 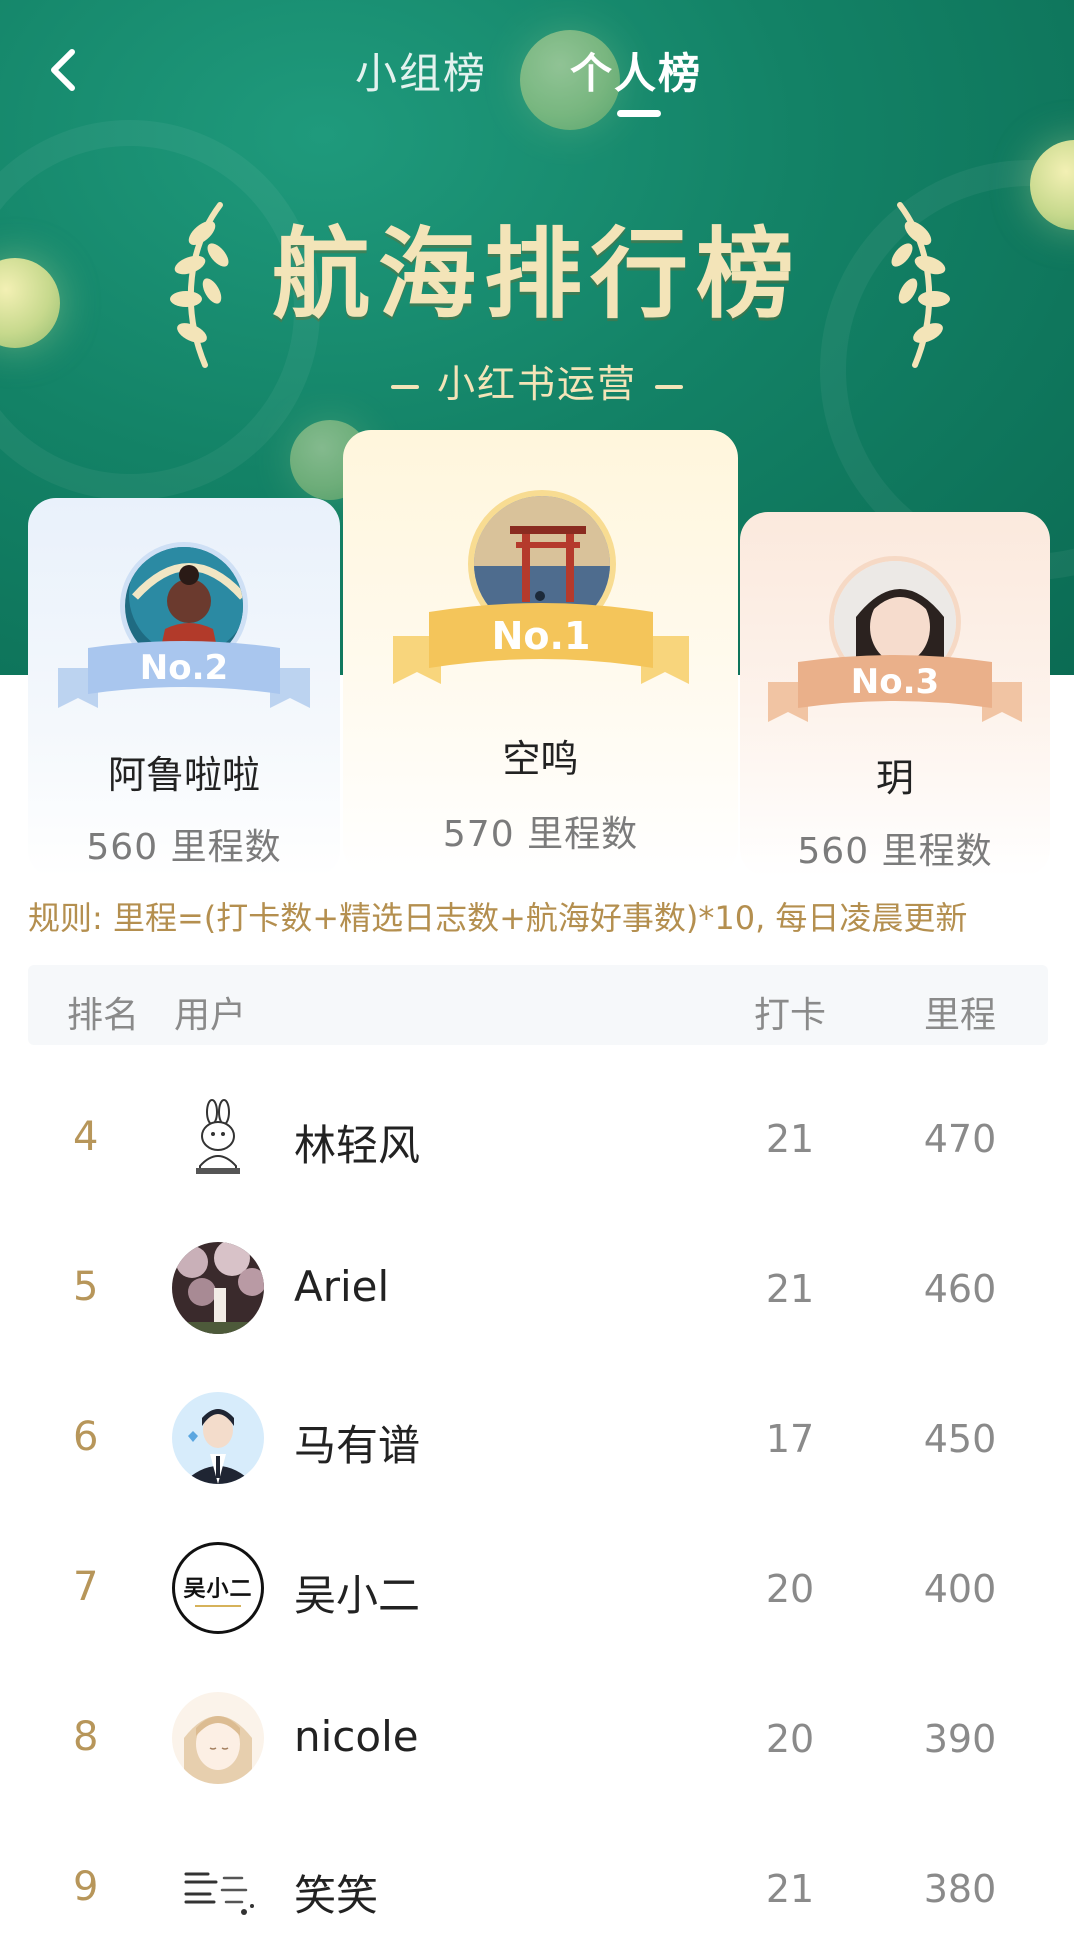 I want to click on table-row: 4 林轻风 21 470, so click(x=537, y=1137).